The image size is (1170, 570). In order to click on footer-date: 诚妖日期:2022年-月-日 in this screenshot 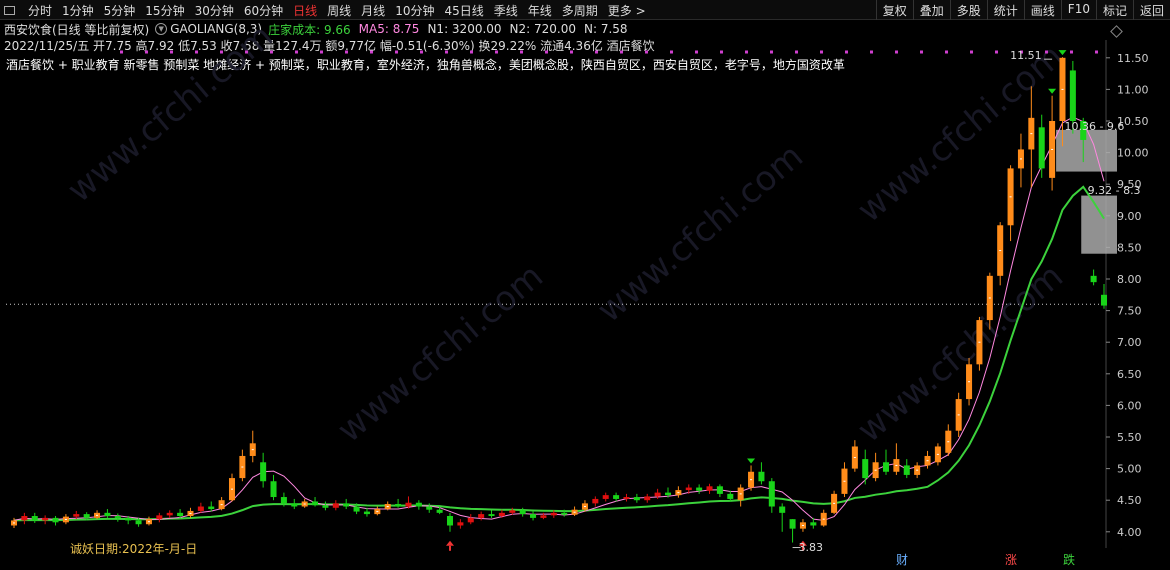, I will do `click(134, 549)`.